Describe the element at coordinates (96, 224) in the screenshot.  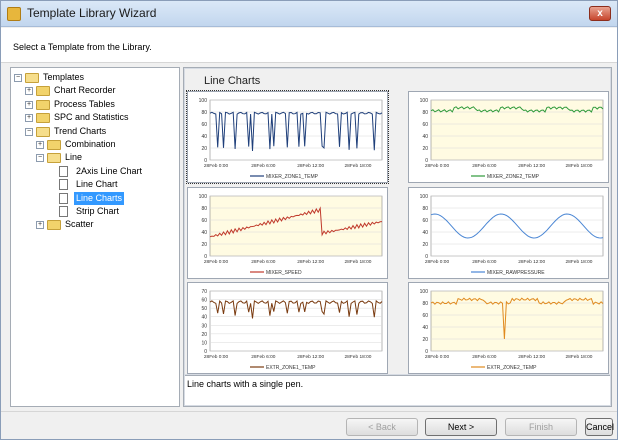
I see `tree-item-scatter: + Scatter` at that location.